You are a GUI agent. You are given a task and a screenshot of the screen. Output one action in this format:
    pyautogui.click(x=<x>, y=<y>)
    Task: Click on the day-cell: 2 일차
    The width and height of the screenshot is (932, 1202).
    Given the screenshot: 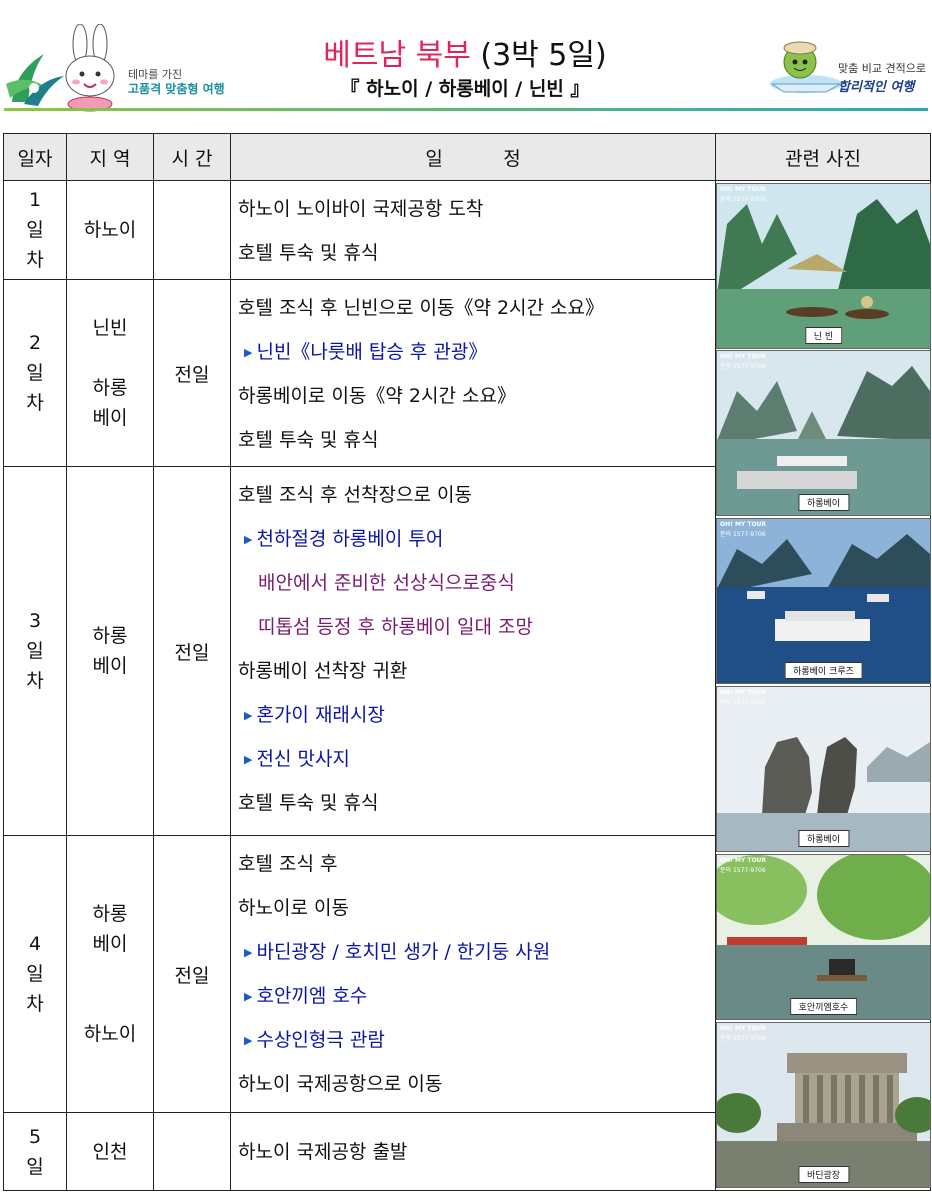 What is the action you would take?
    pyautogui.click(x=35, y=373)
    